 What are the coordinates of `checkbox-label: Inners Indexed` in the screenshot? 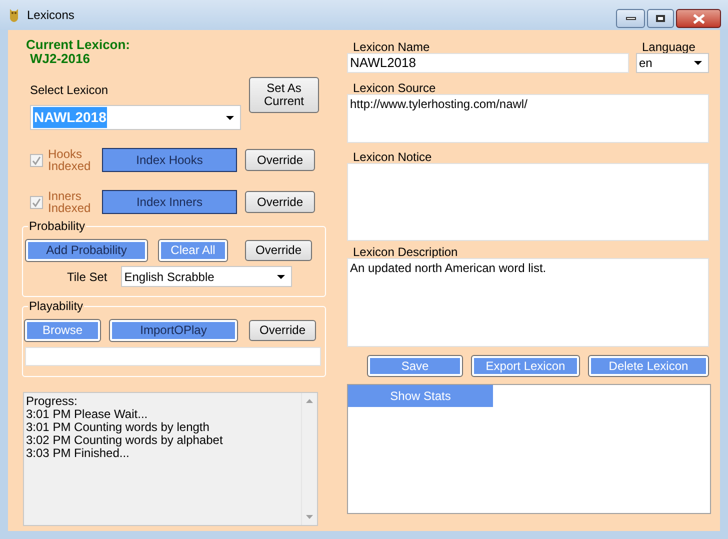 It's located at (70, 202).